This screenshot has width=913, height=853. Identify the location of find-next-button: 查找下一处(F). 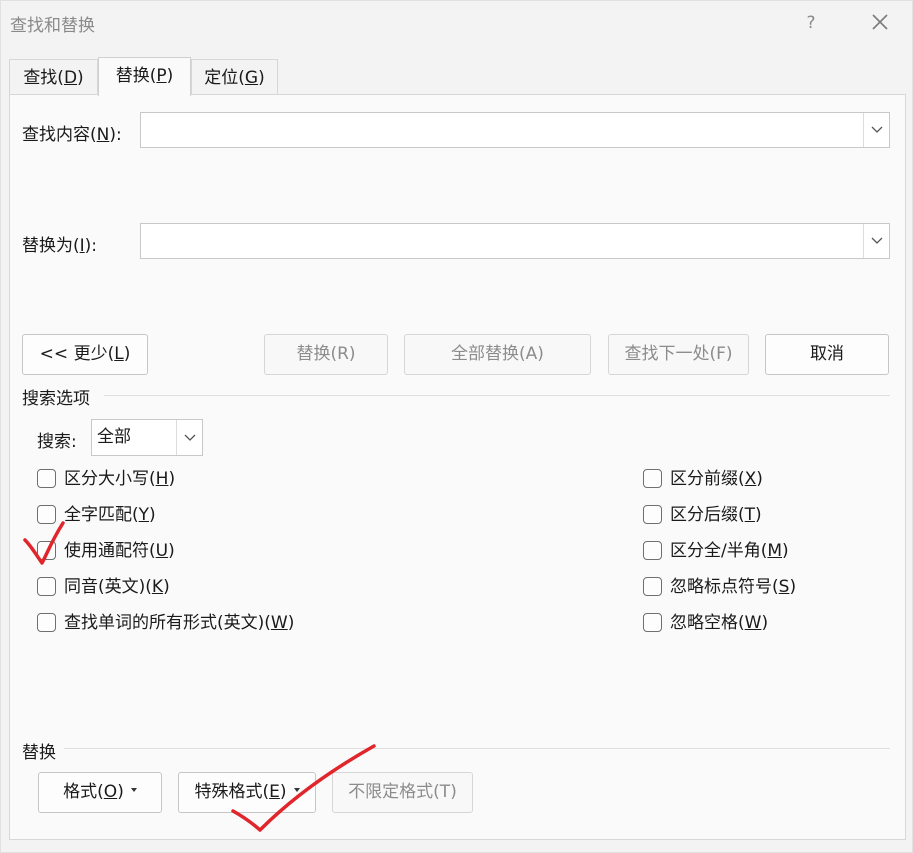
(678, 354).